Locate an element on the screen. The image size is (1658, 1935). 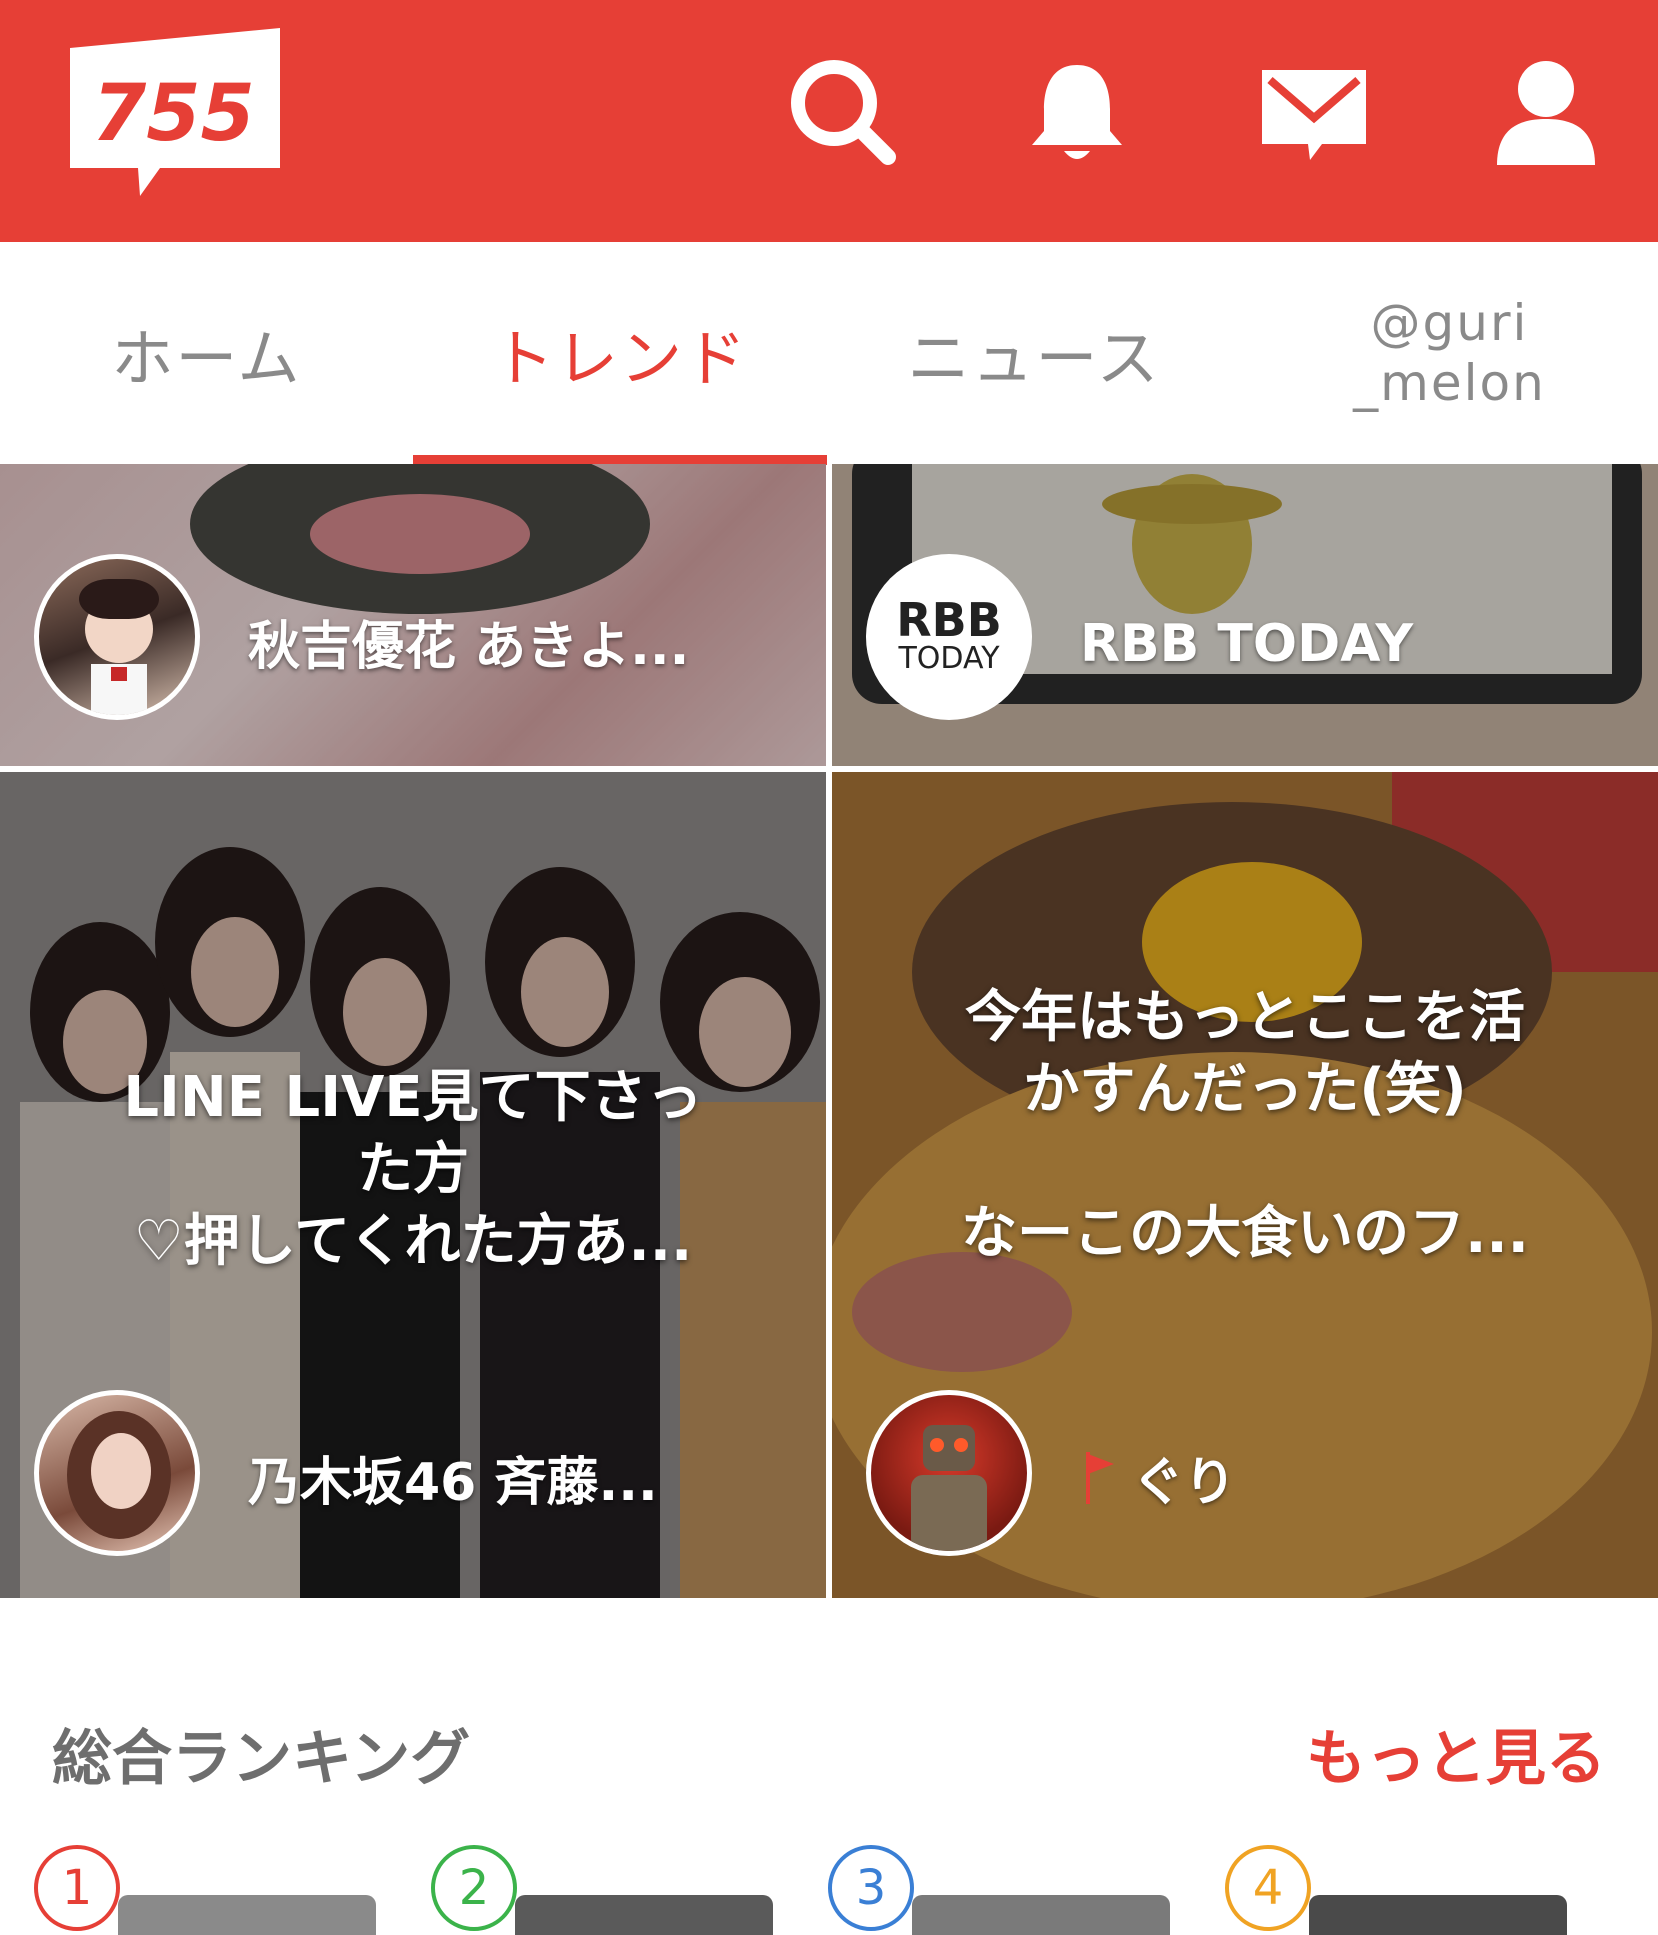
tile-author-name: ぐり is located at coordinates (1158, 1477).